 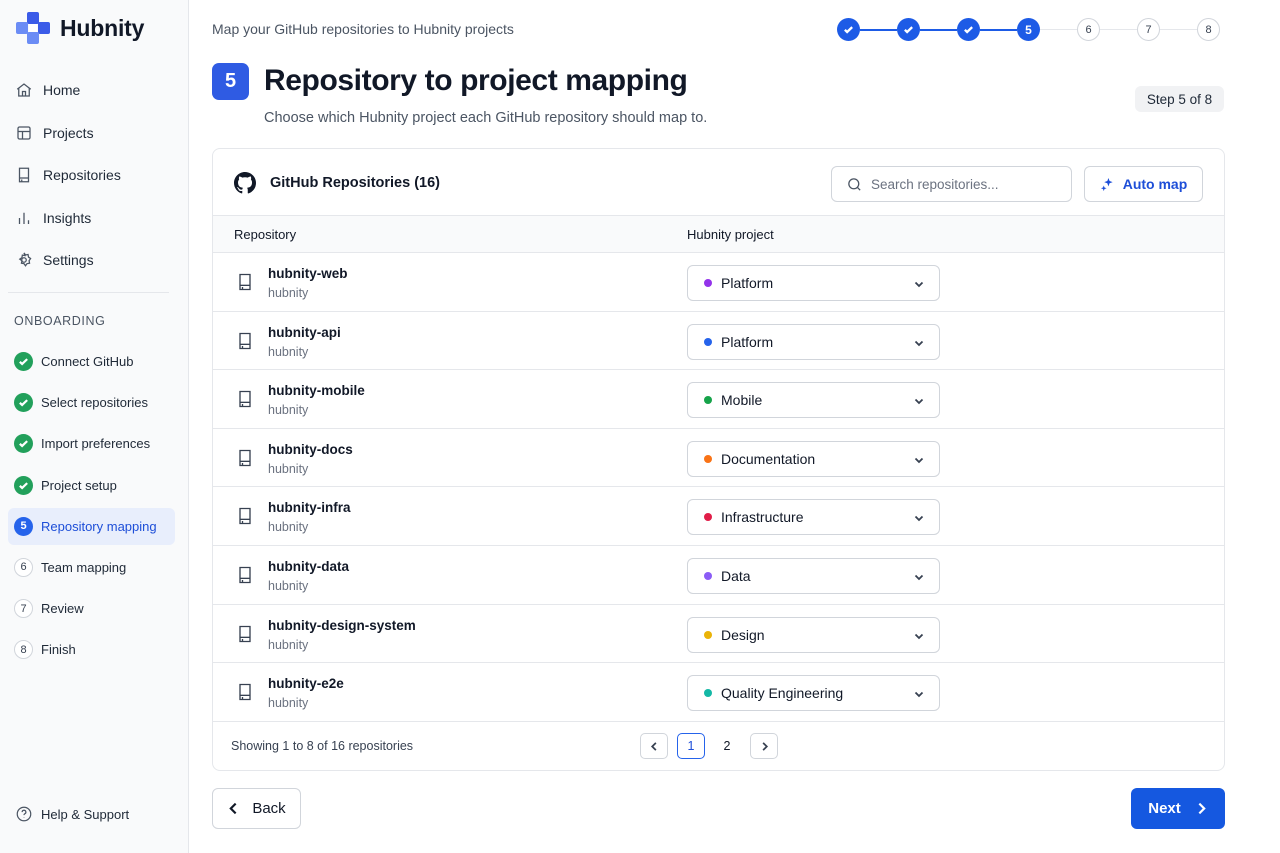 What do you see at coordinates (308, 273) in the screenshot?
I see `repository-name: hubnity-web` at bounding box center [308, 273].